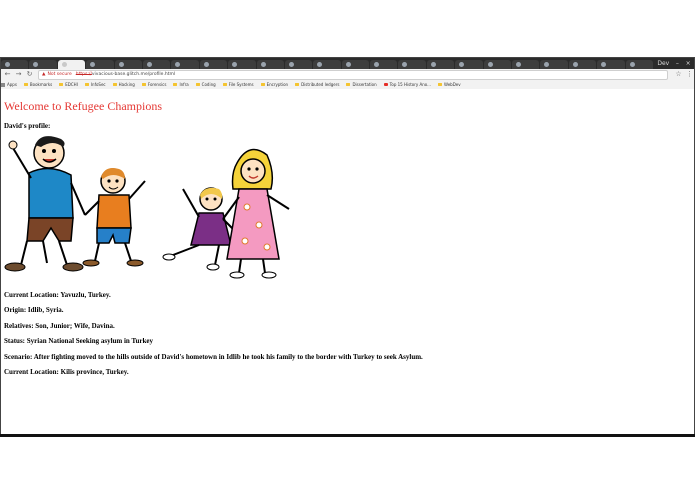 Image resolution: width=695 pixels, height=494 pixels. What do you see at coordinates (689, 74) in the screenshot?
I see `menu-icon: ⋮` at bounding box center [689, 74].